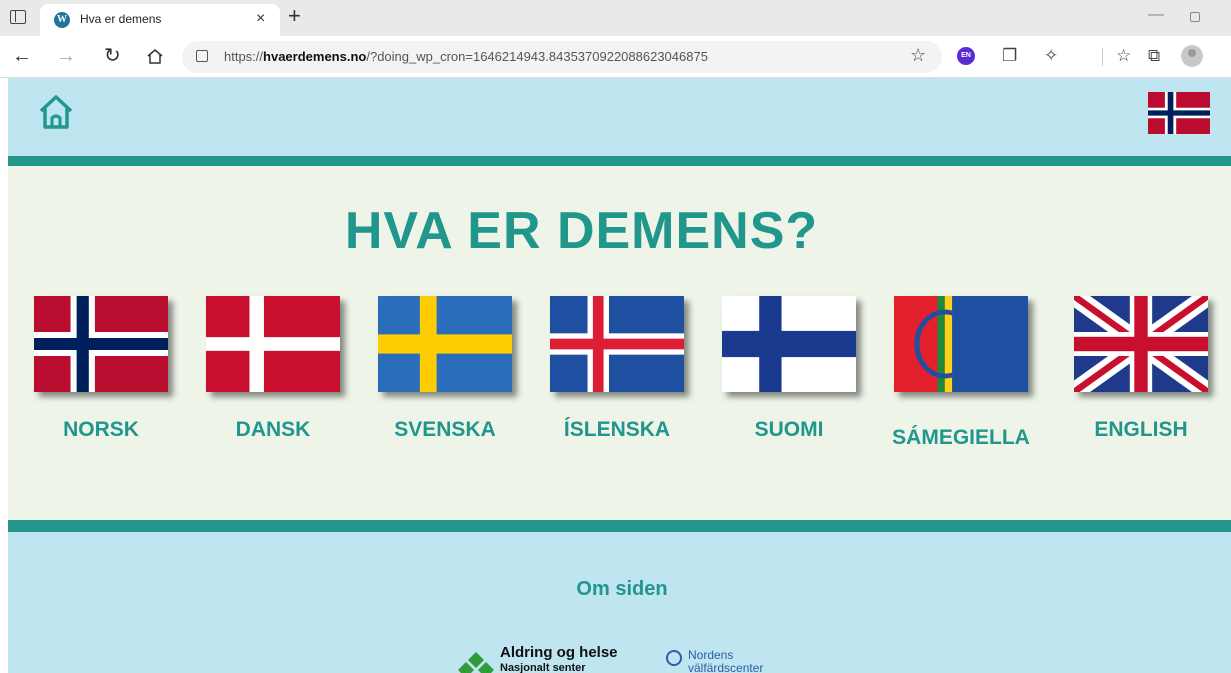 This screenshot has height=673, width=1231. I want to click on refresh-icon: ↻, so click(112, 56).